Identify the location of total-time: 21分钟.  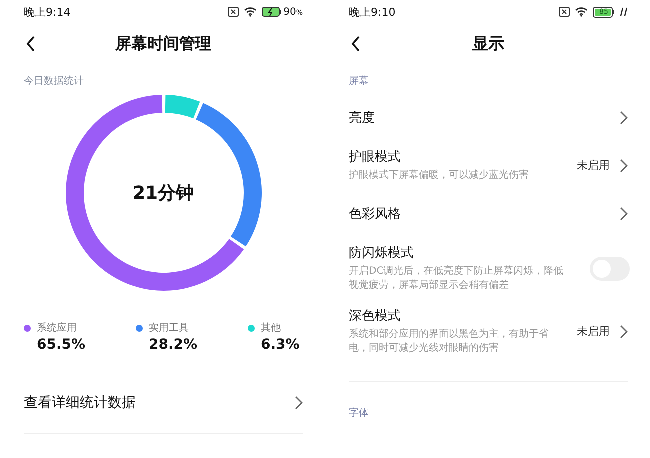
(163, 193).